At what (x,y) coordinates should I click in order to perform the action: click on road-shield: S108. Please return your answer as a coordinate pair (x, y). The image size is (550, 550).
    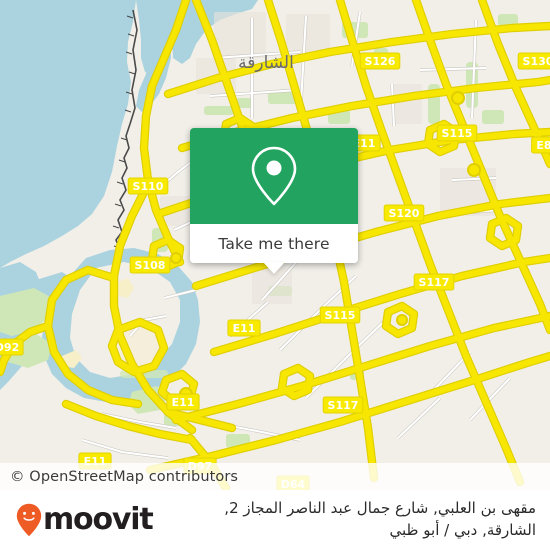
    Looking at the image, I should click on (150, 265).